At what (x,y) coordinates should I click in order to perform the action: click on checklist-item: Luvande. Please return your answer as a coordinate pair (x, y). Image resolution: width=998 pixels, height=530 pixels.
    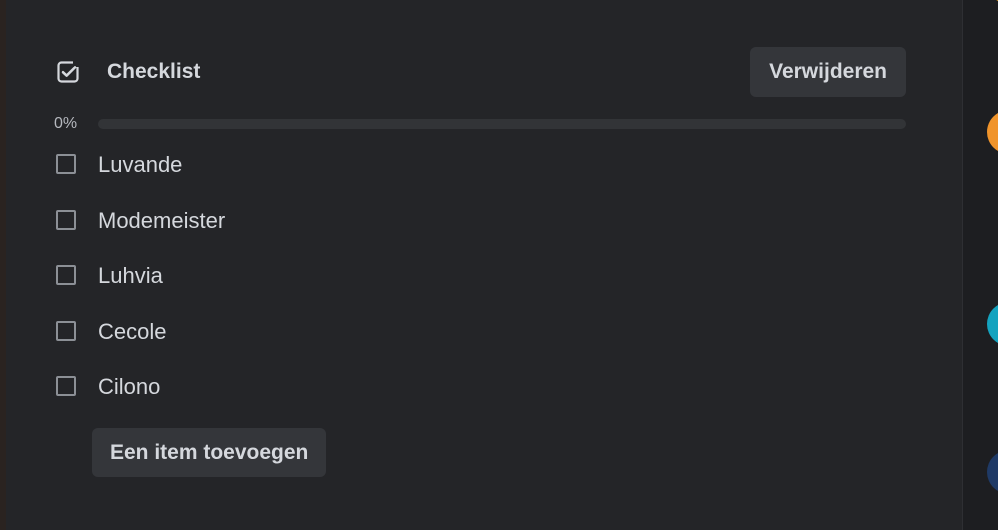
    Looking at the image, I should click on (478, 166).